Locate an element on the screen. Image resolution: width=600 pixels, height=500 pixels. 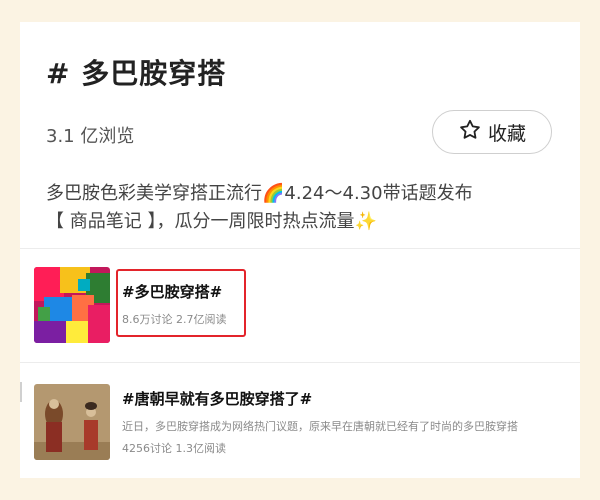
related-topic-stats: 8.6万讨论 2.7亿阅读 is located at coordinates (174, 319).